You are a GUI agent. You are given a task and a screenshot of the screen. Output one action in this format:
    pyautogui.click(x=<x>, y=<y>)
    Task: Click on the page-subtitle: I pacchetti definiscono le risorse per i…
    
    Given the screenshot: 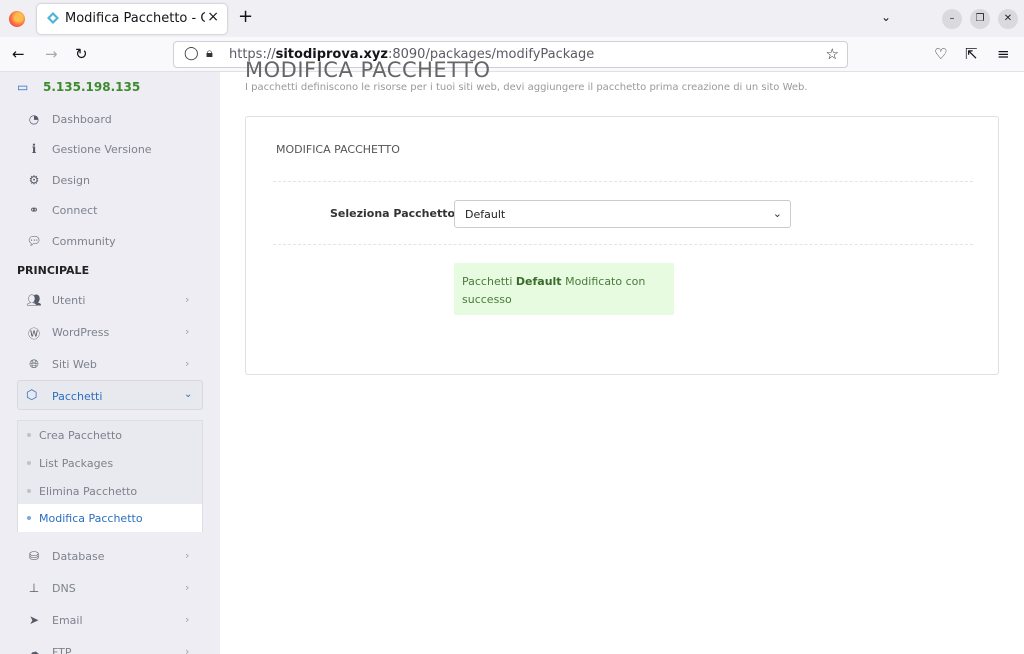 What is the action you would take?
    pyautogui.click(x=526, y=87)
    